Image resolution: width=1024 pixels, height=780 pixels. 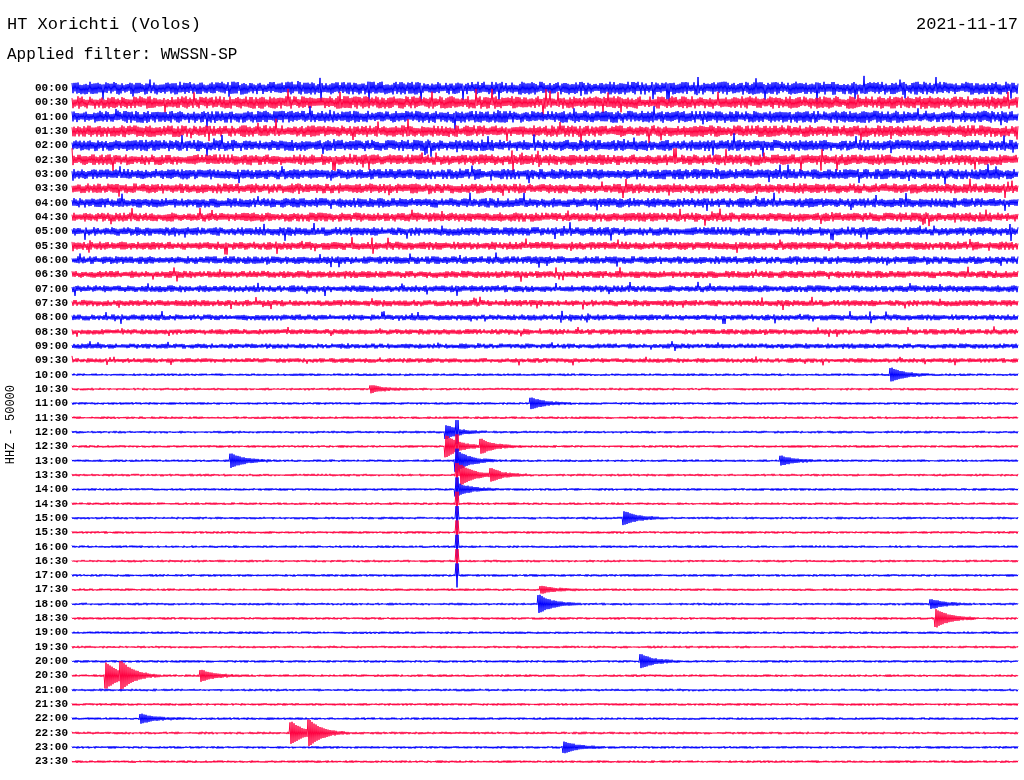 What do you see at coordinates (51, 733) in the screenshot?
I see `time-label: 22:30` at bounding box center [51, 733].